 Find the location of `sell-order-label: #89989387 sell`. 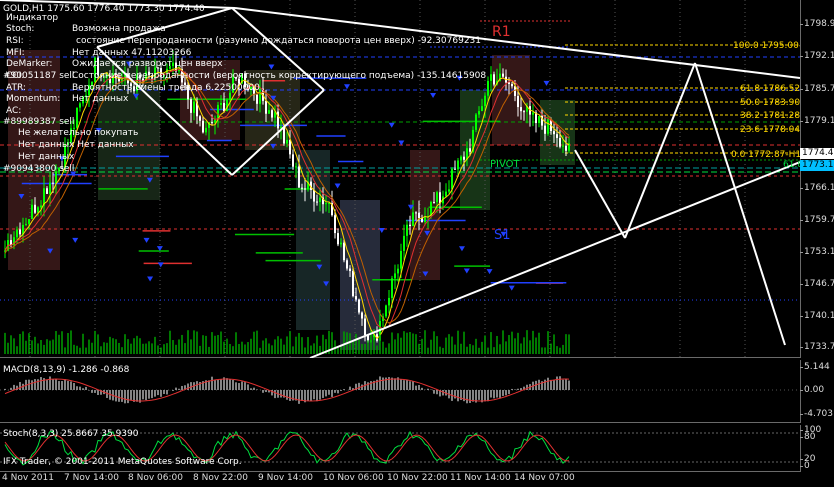

sell-order-label: #89989387 sell is located at coordinates (38, 122).